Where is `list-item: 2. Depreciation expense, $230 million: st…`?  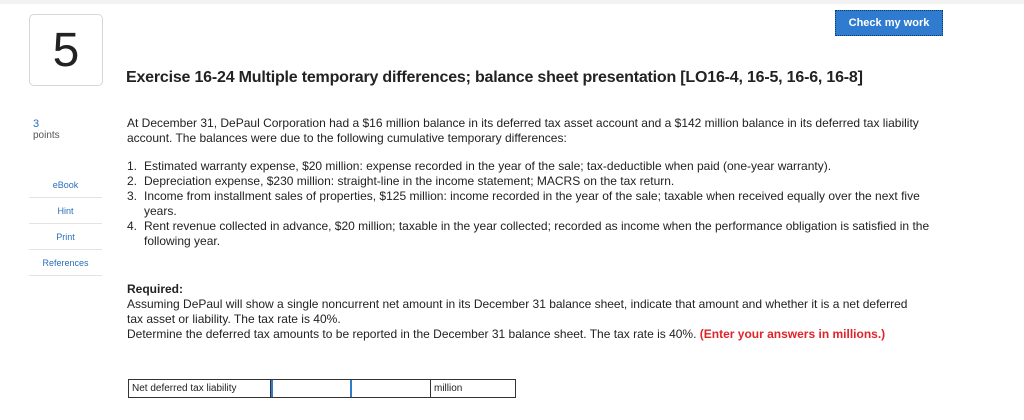 list-item: 2. Depreciation expense, $230 million: st… is located at coordinates (532, 181).